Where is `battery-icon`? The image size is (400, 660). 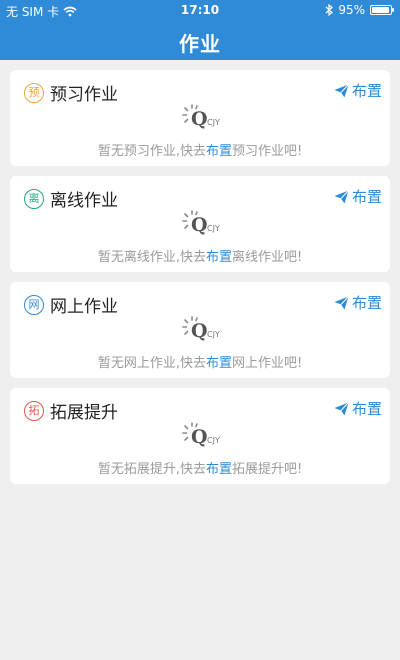 battery-icon is located at coordinates (382, 10).